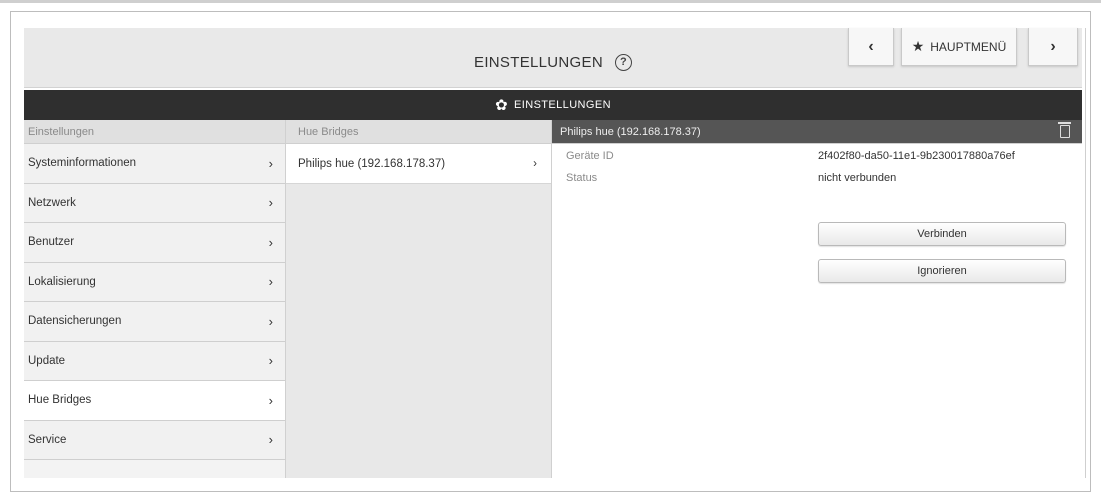 The image size is (1101, 503). I want to click on menu-item-label: Hue Bridges, so click(60, 400).